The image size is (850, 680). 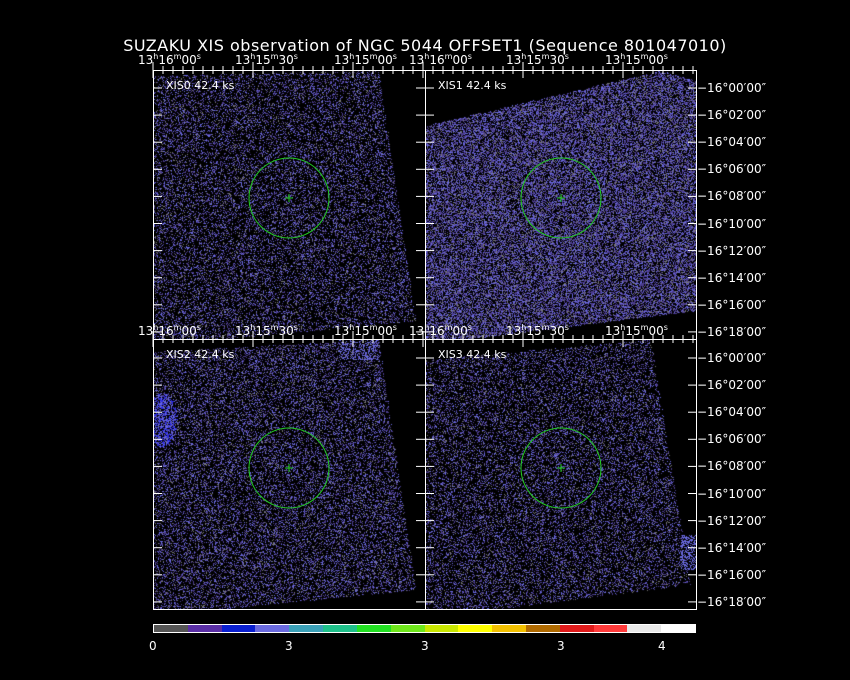 What do you see at coordinates (732, 574) in the screenshot?
I see `dec-label-bottom-8: −16°16′00″` at bounding box center [732, 574].